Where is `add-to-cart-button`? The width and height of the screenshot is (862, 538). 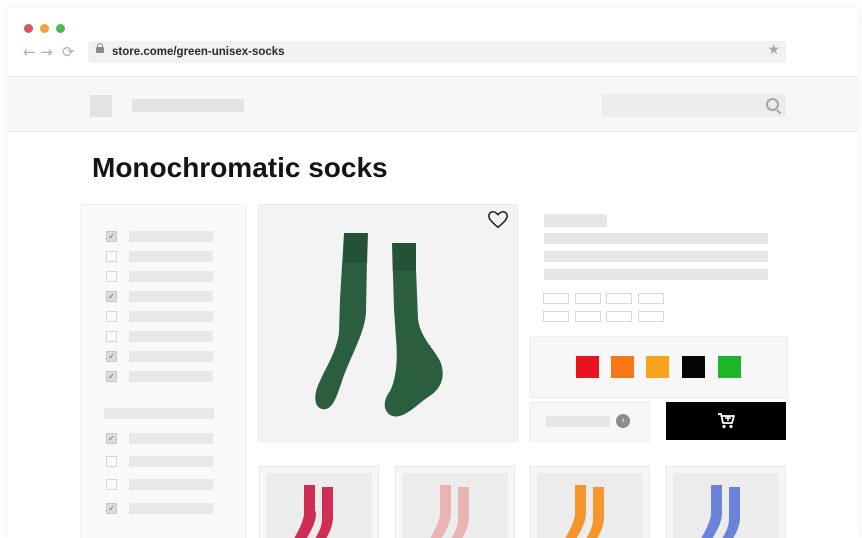 add-to-cart-button is located at coordinates (726, 421).